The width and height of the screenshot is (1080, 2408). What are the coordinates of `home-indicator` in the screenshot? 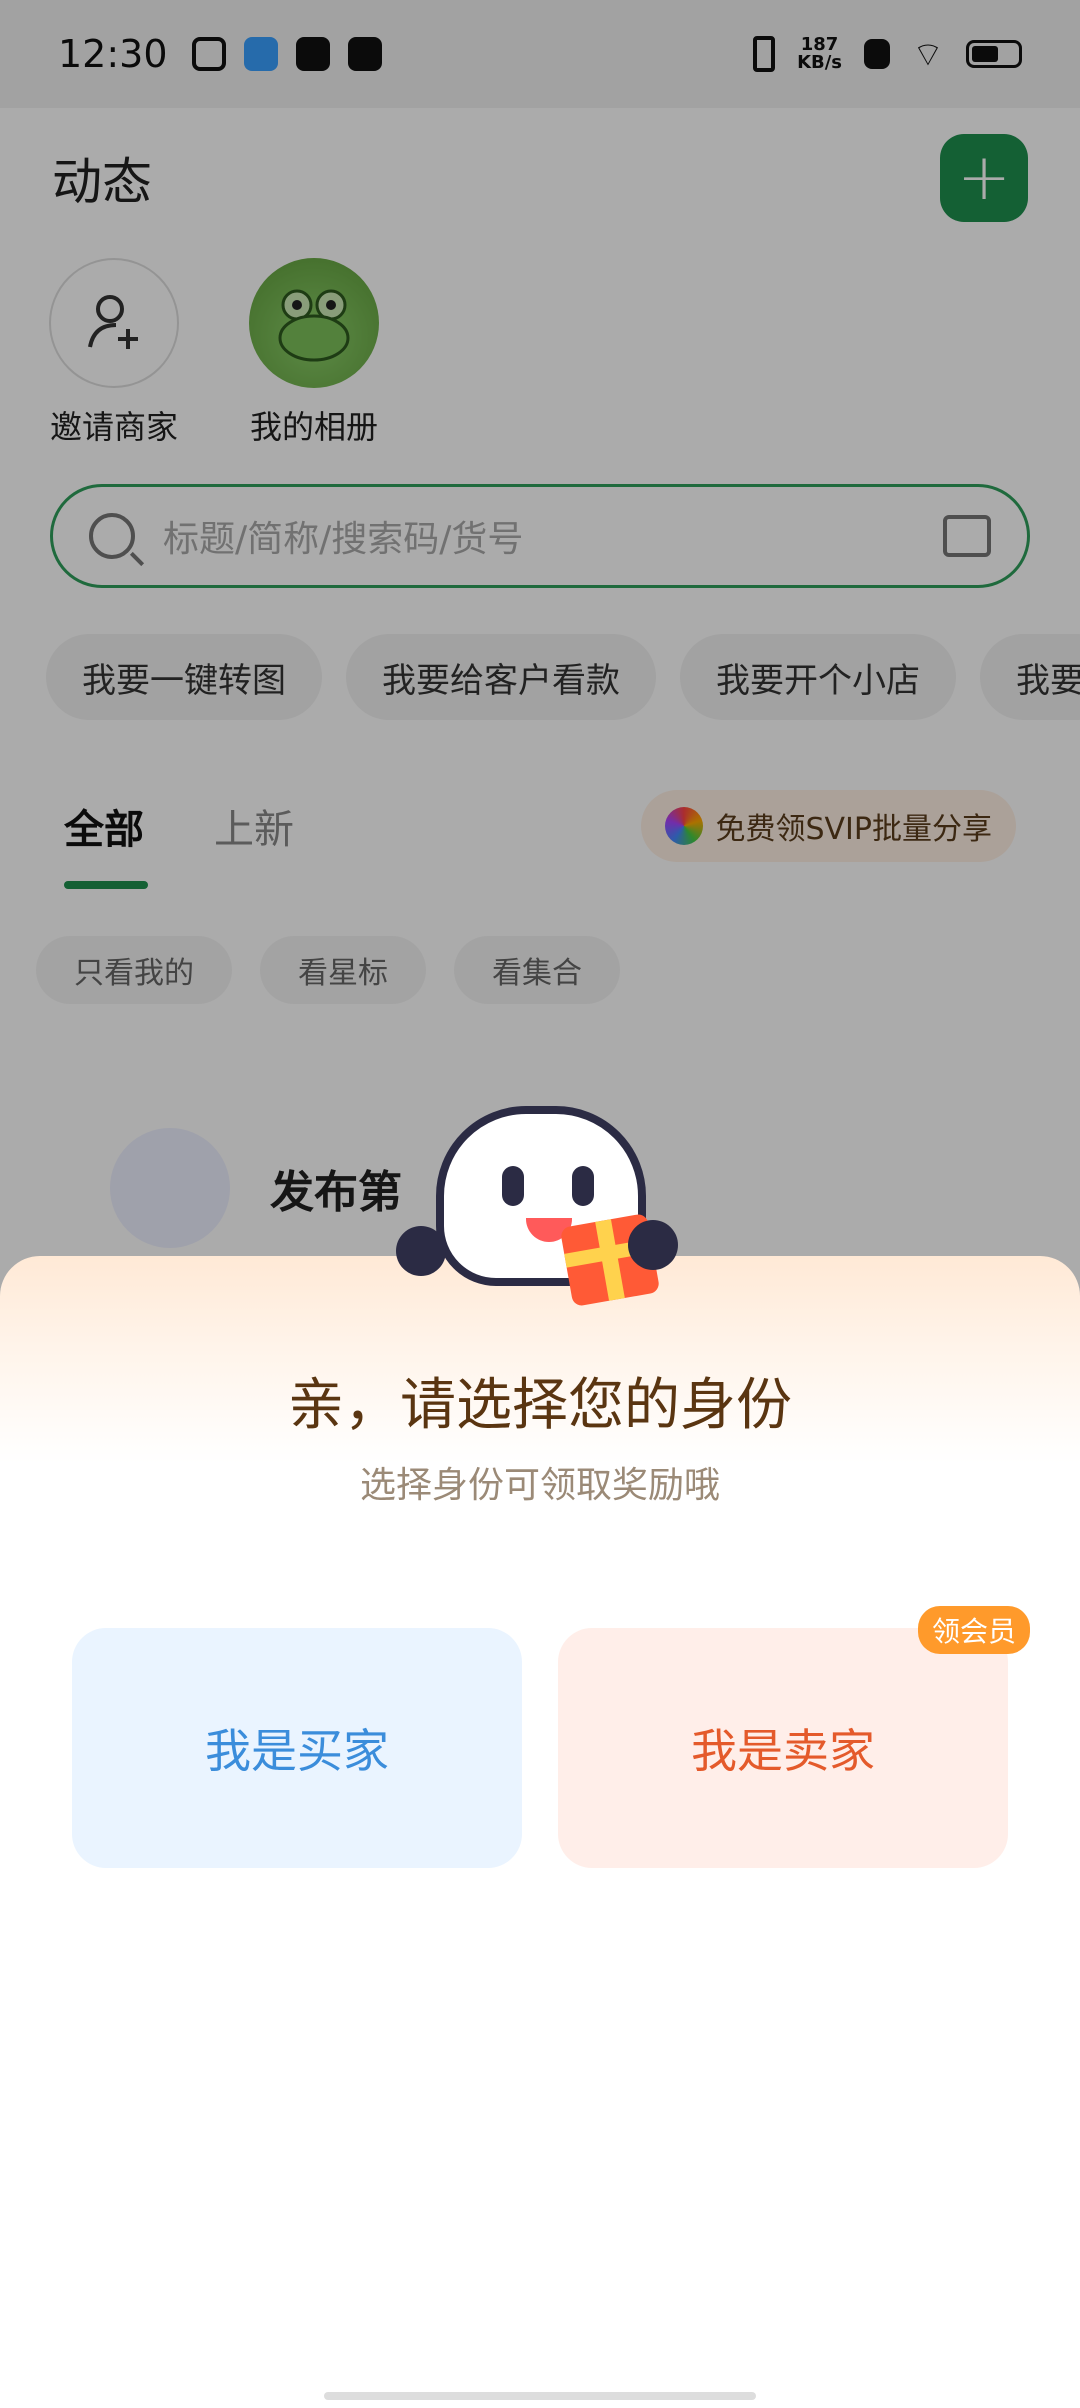 It's located at (540, 2396).